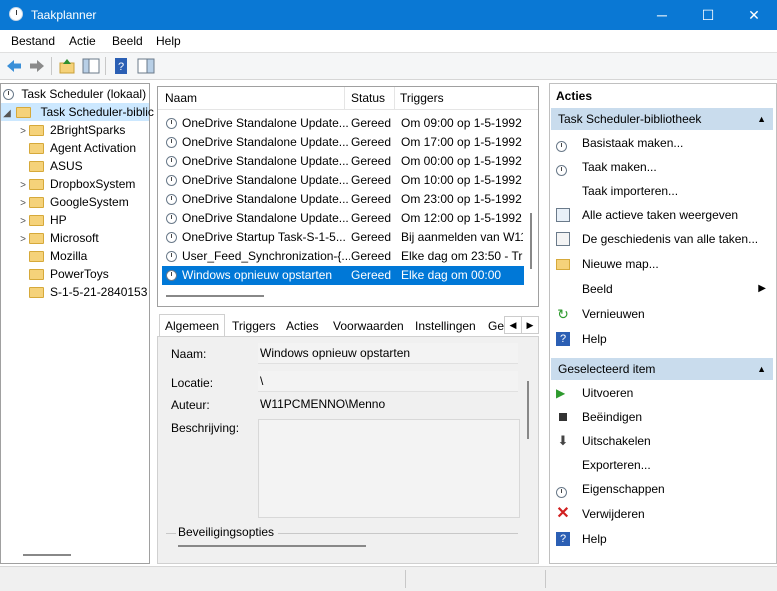  What do you see at coordinates (127, 41) in the screenshot?
I see `menu-view: Beeld` at bounding box center [127, 41].